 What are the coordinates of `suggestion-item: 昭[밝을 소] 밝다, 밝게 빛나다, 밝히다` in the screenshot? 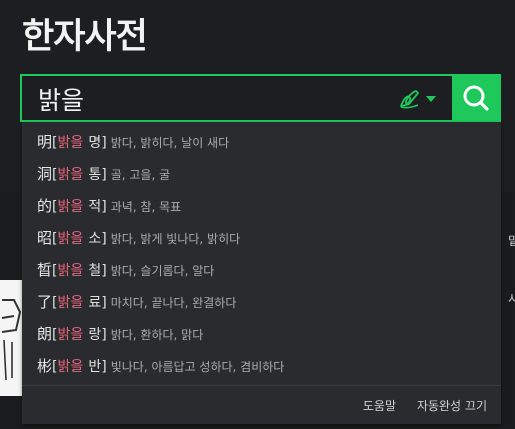 It's located at (261, 238).